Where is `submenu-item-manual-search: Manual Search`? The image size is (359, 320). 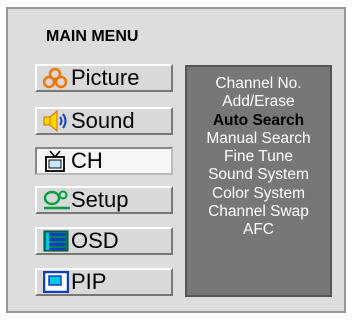
submenu-item-manual-search: Manual Search is located at coordinates (258, 139).